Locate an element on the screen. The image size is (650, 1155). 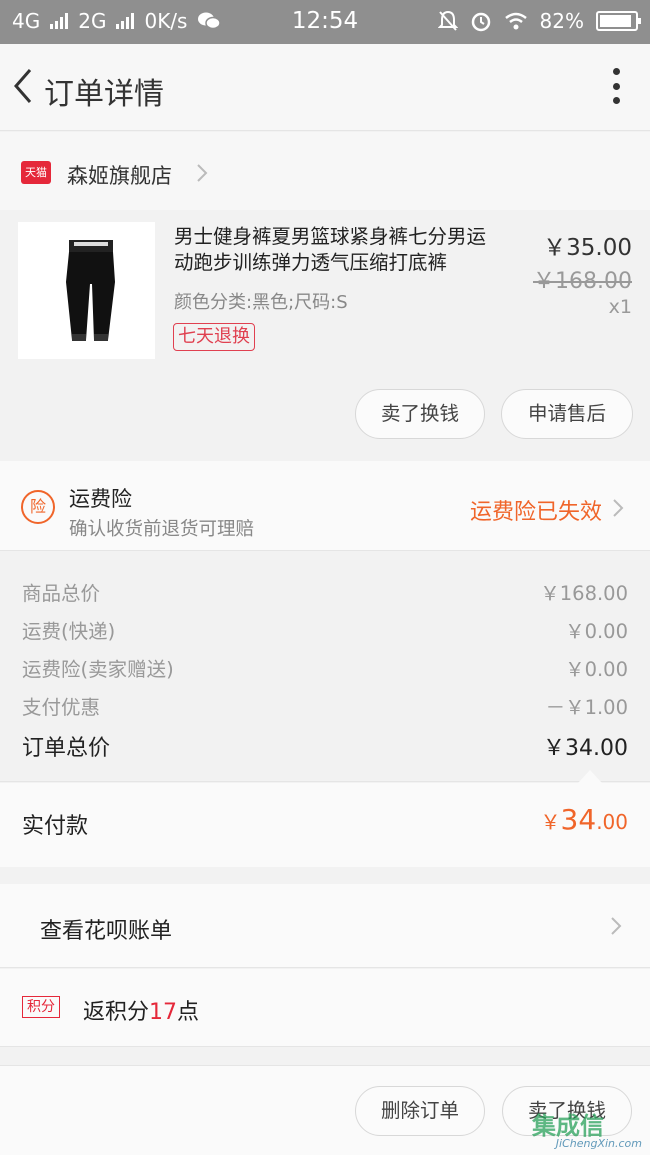
insurance-subtitle: 确认收货前退货可理赔 is located at coordinates (162, 529).